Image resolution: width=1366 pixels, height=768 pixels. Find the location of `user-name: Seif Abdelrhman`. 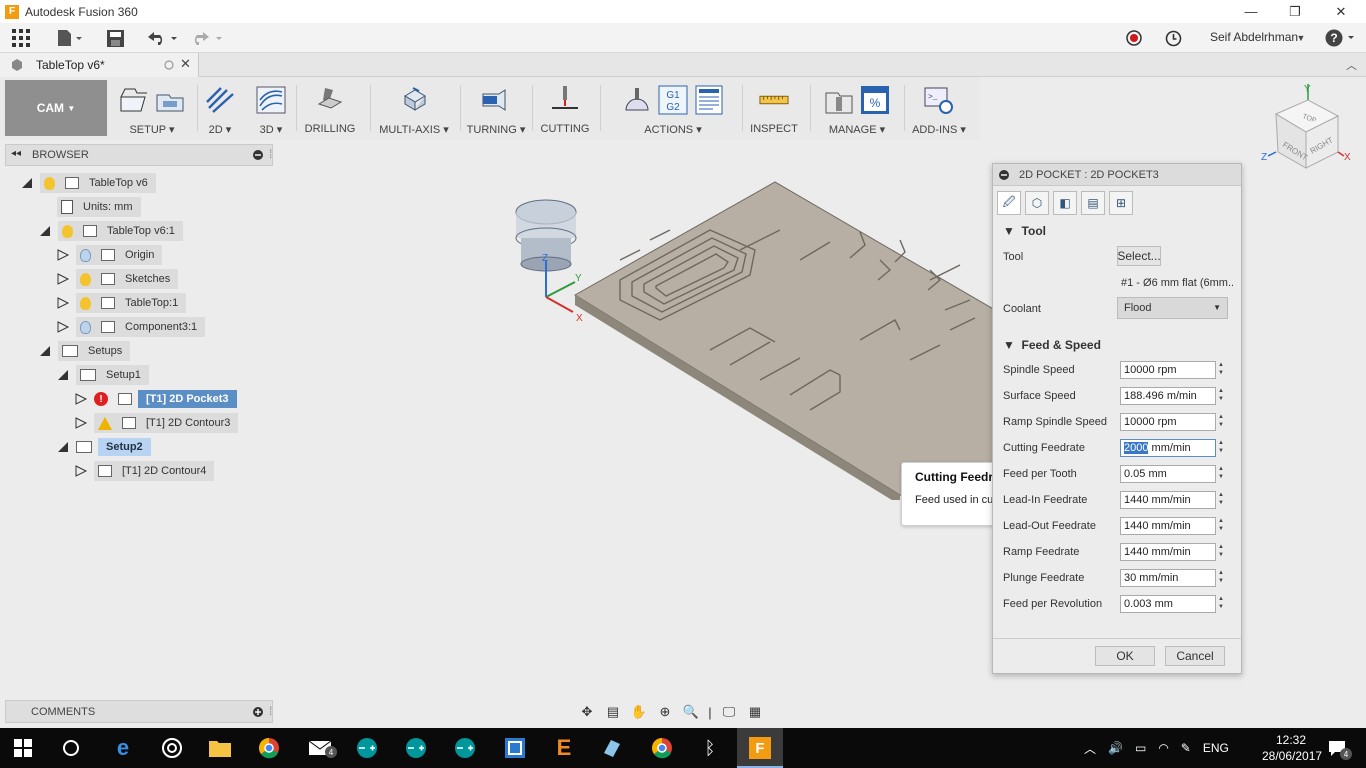

user-name: Seif Abdelrhman is located at coordinates (1254, 37).